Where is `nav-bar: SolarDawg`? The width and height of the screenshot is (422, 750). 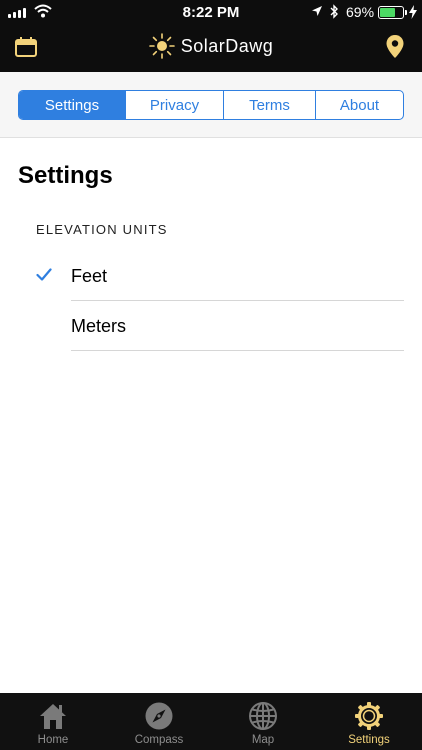
nav-bar: SolarDawg is located at coordinates (211, 49).